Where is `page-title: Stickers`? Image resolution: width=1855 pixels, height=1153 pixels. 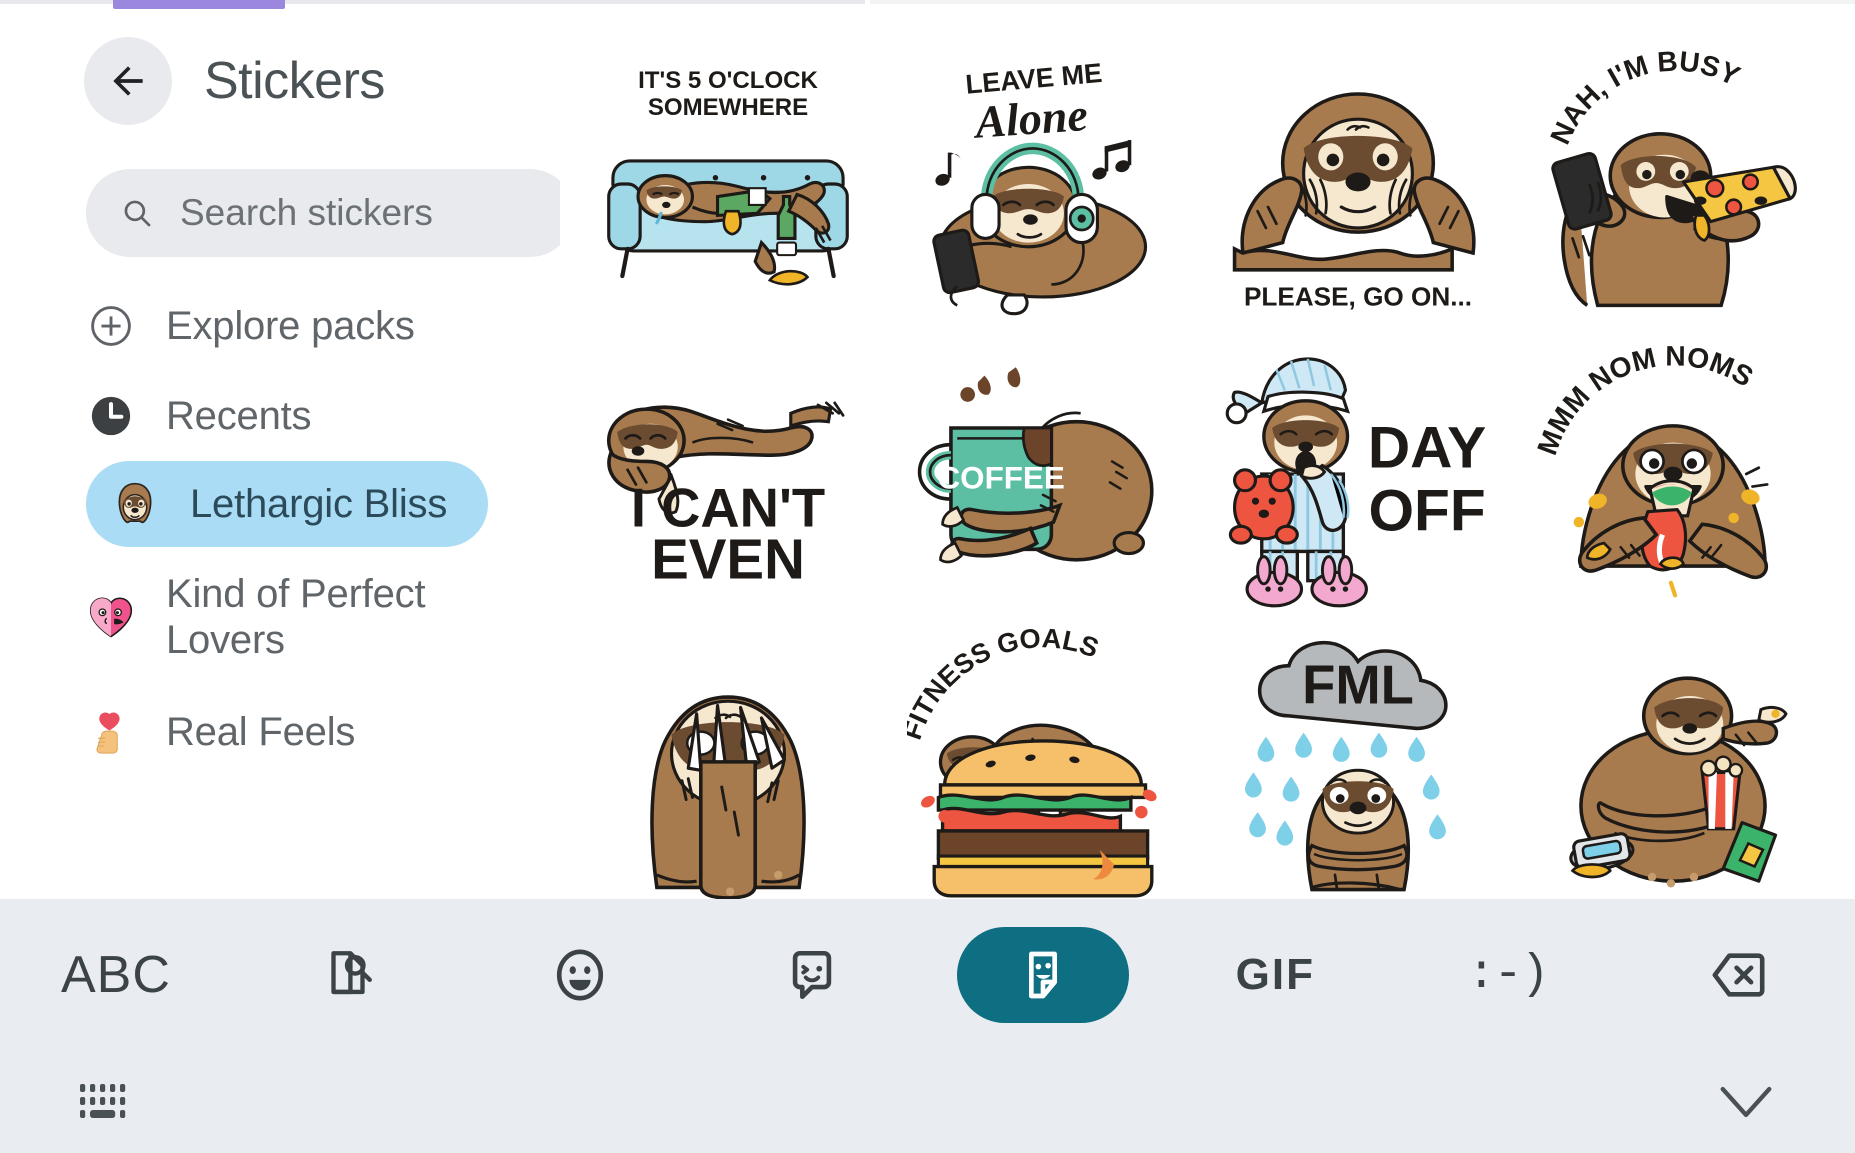
page-title: Stickers is located at coordinates (294, 81).